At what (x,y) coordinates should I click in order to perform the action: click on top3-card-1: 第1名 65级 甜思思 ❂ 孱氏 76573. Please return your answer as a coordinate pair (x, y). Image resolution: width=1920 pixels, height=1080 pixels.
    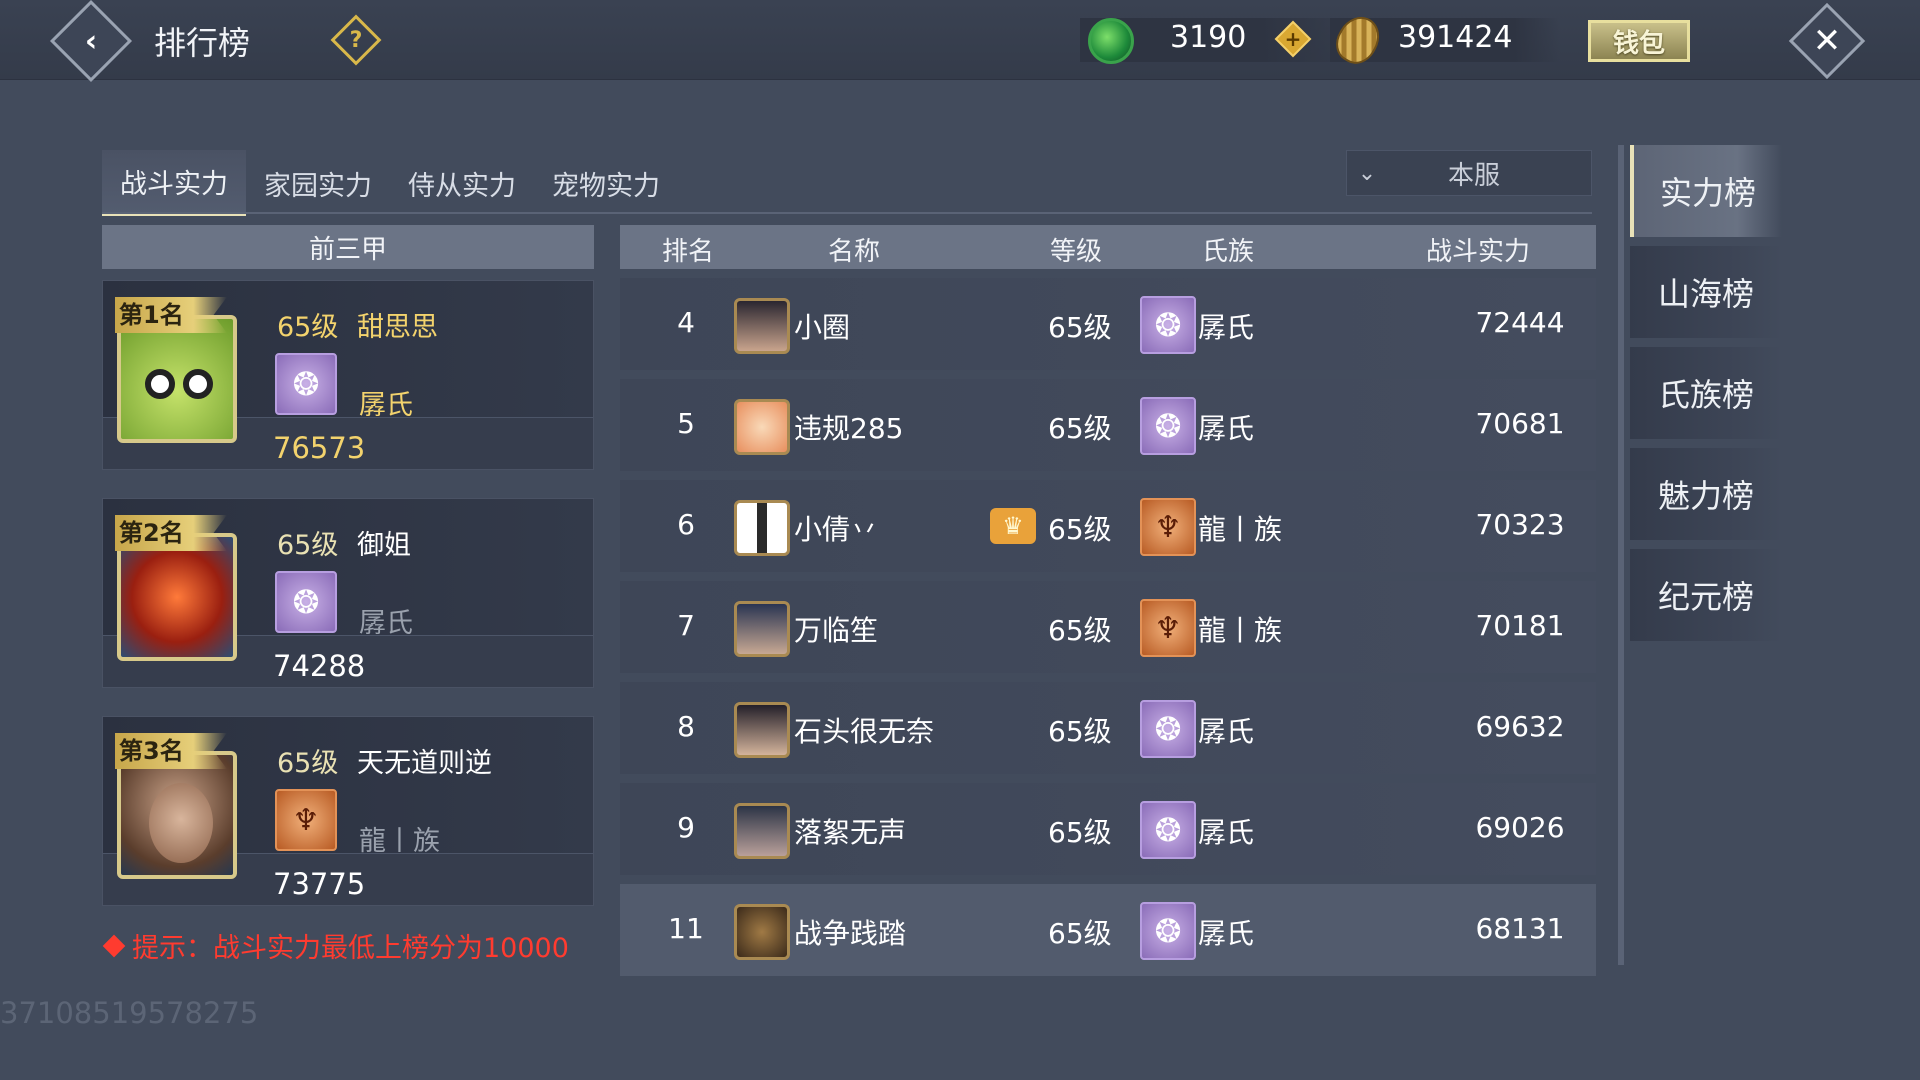
    Looking at the image, I should click on (348, 375).